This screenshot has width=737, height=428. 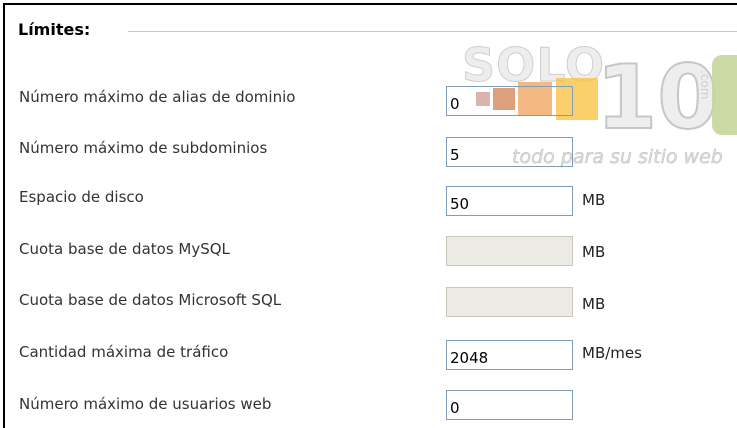 I want to click on label-max-web-users: Número máximo de usuarios web, so click(x=145, y=404).